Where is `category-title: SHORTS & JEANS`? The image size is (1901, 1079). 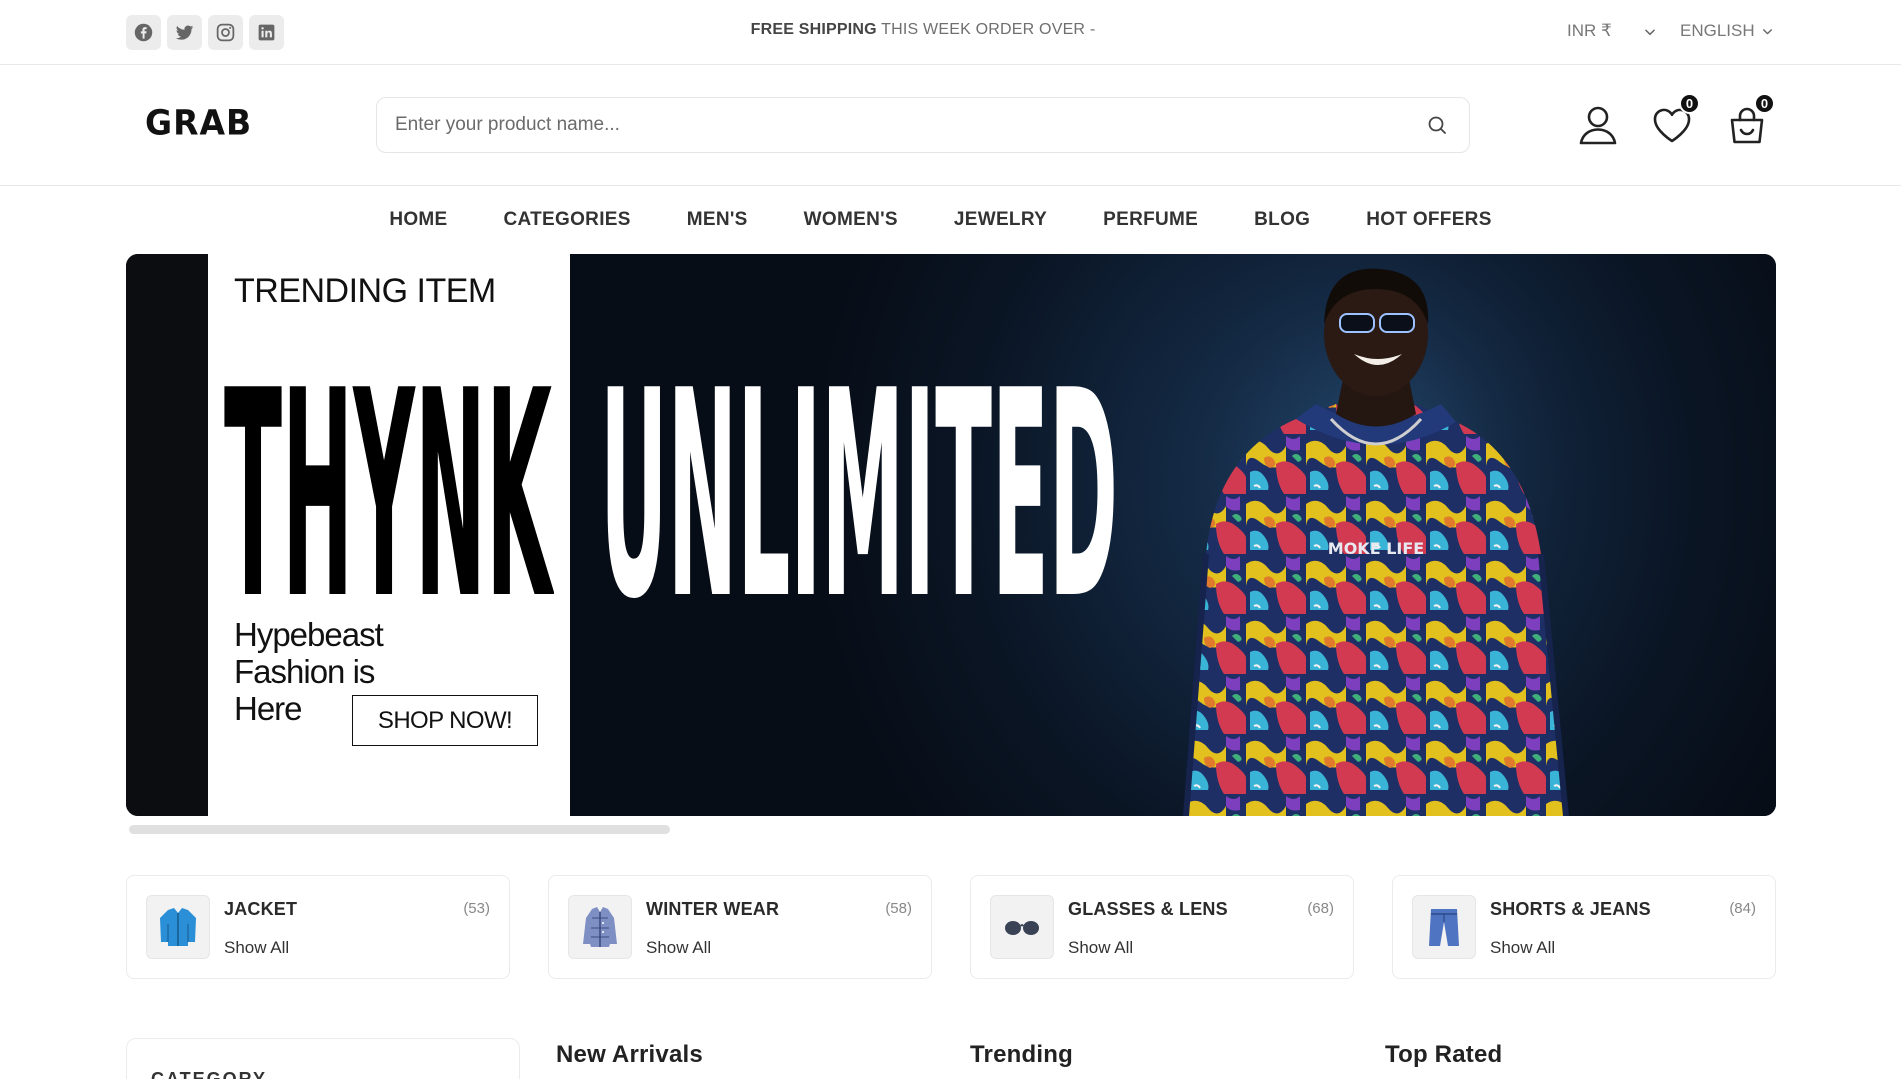
category-title: SHORTS & JEANS is located at coordinates (1570, 909).